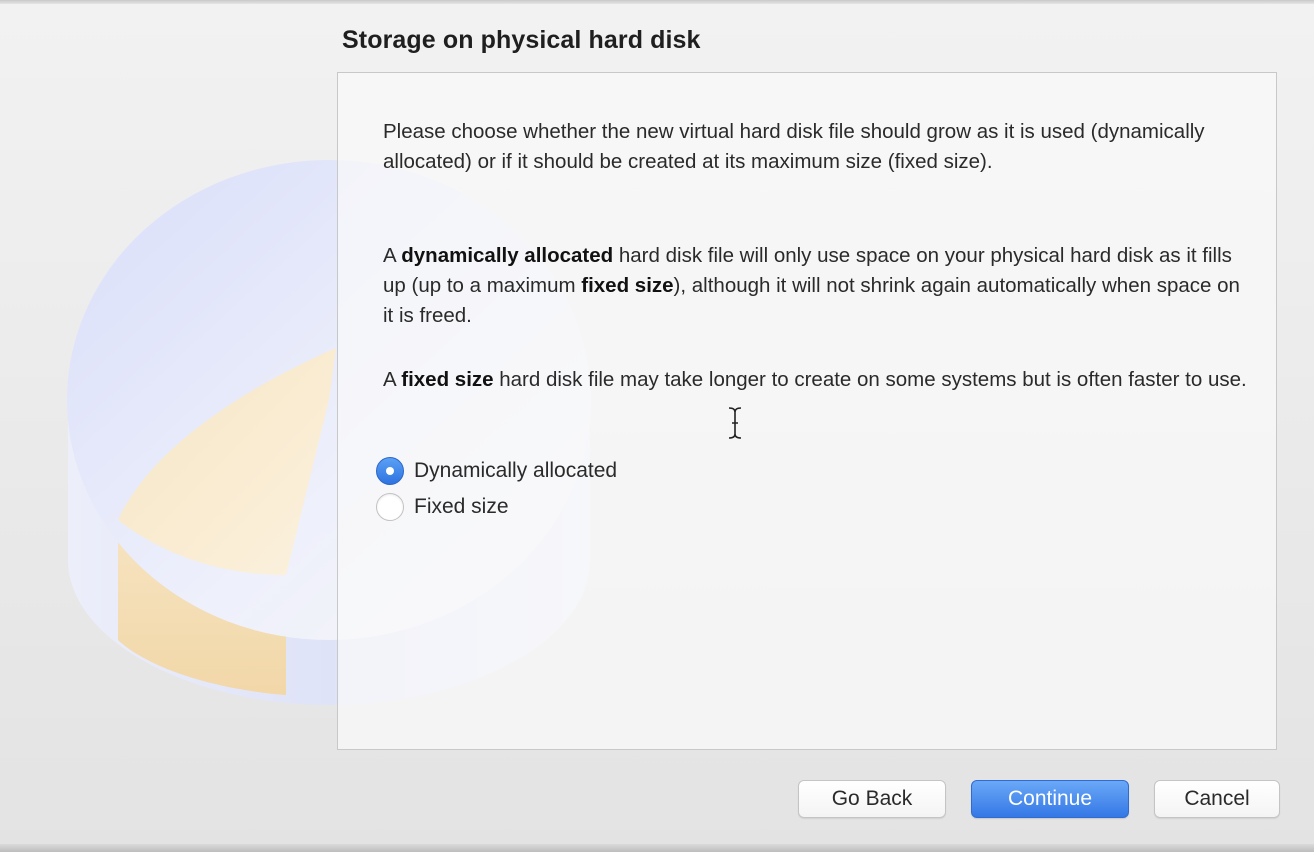  Describe the element at coordinates (657, 2) in the screenshot. I see `window-top-edge` at that location.